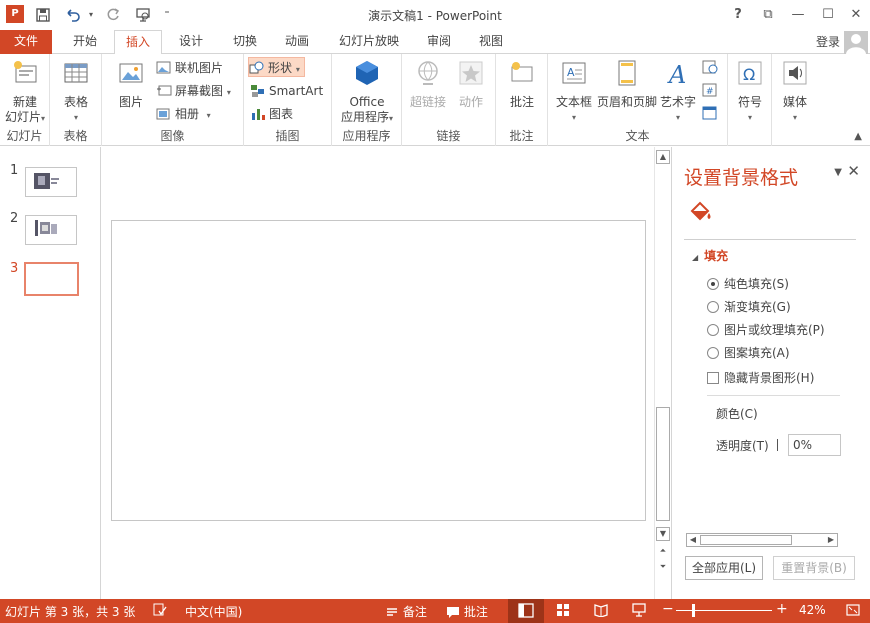 Image resolution: width=870 pixels, height=623 pixels. I want to click on scroll-down-button: ▼, so click(663, 534).